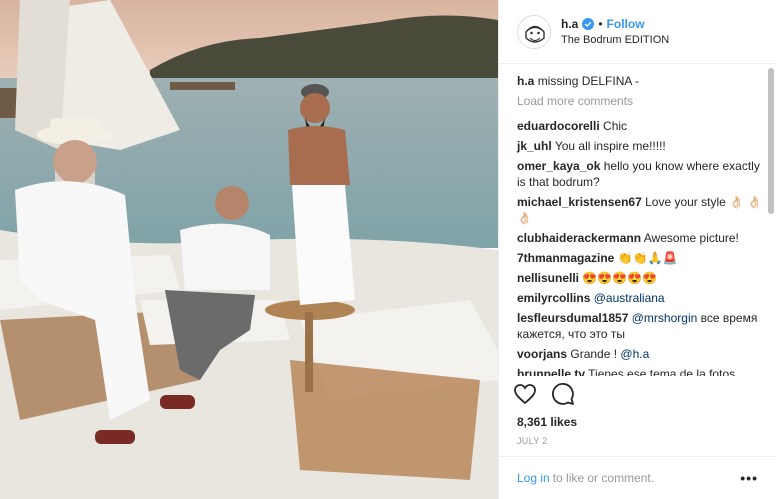 The width and height of the screenshot is (776, 499). What do you see at coordinates (533, 478) in the screenshot?
I see `login-link: Log in` at bounding box center [533, 478].